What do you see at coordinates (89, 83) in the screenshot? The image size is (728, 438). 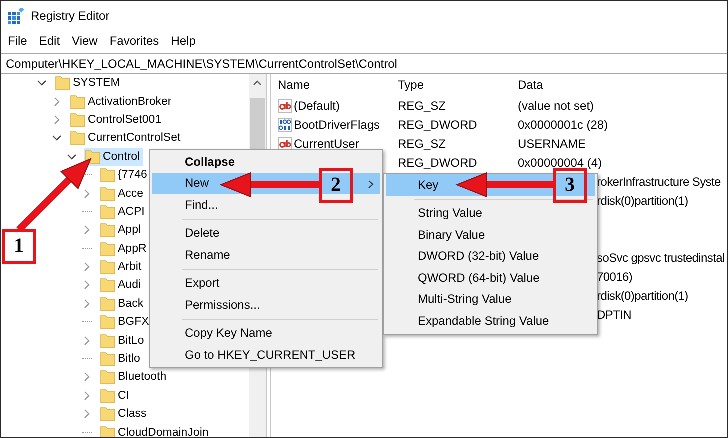 I see `tree-item: SYSTEM` at bounding box center [89, 83].